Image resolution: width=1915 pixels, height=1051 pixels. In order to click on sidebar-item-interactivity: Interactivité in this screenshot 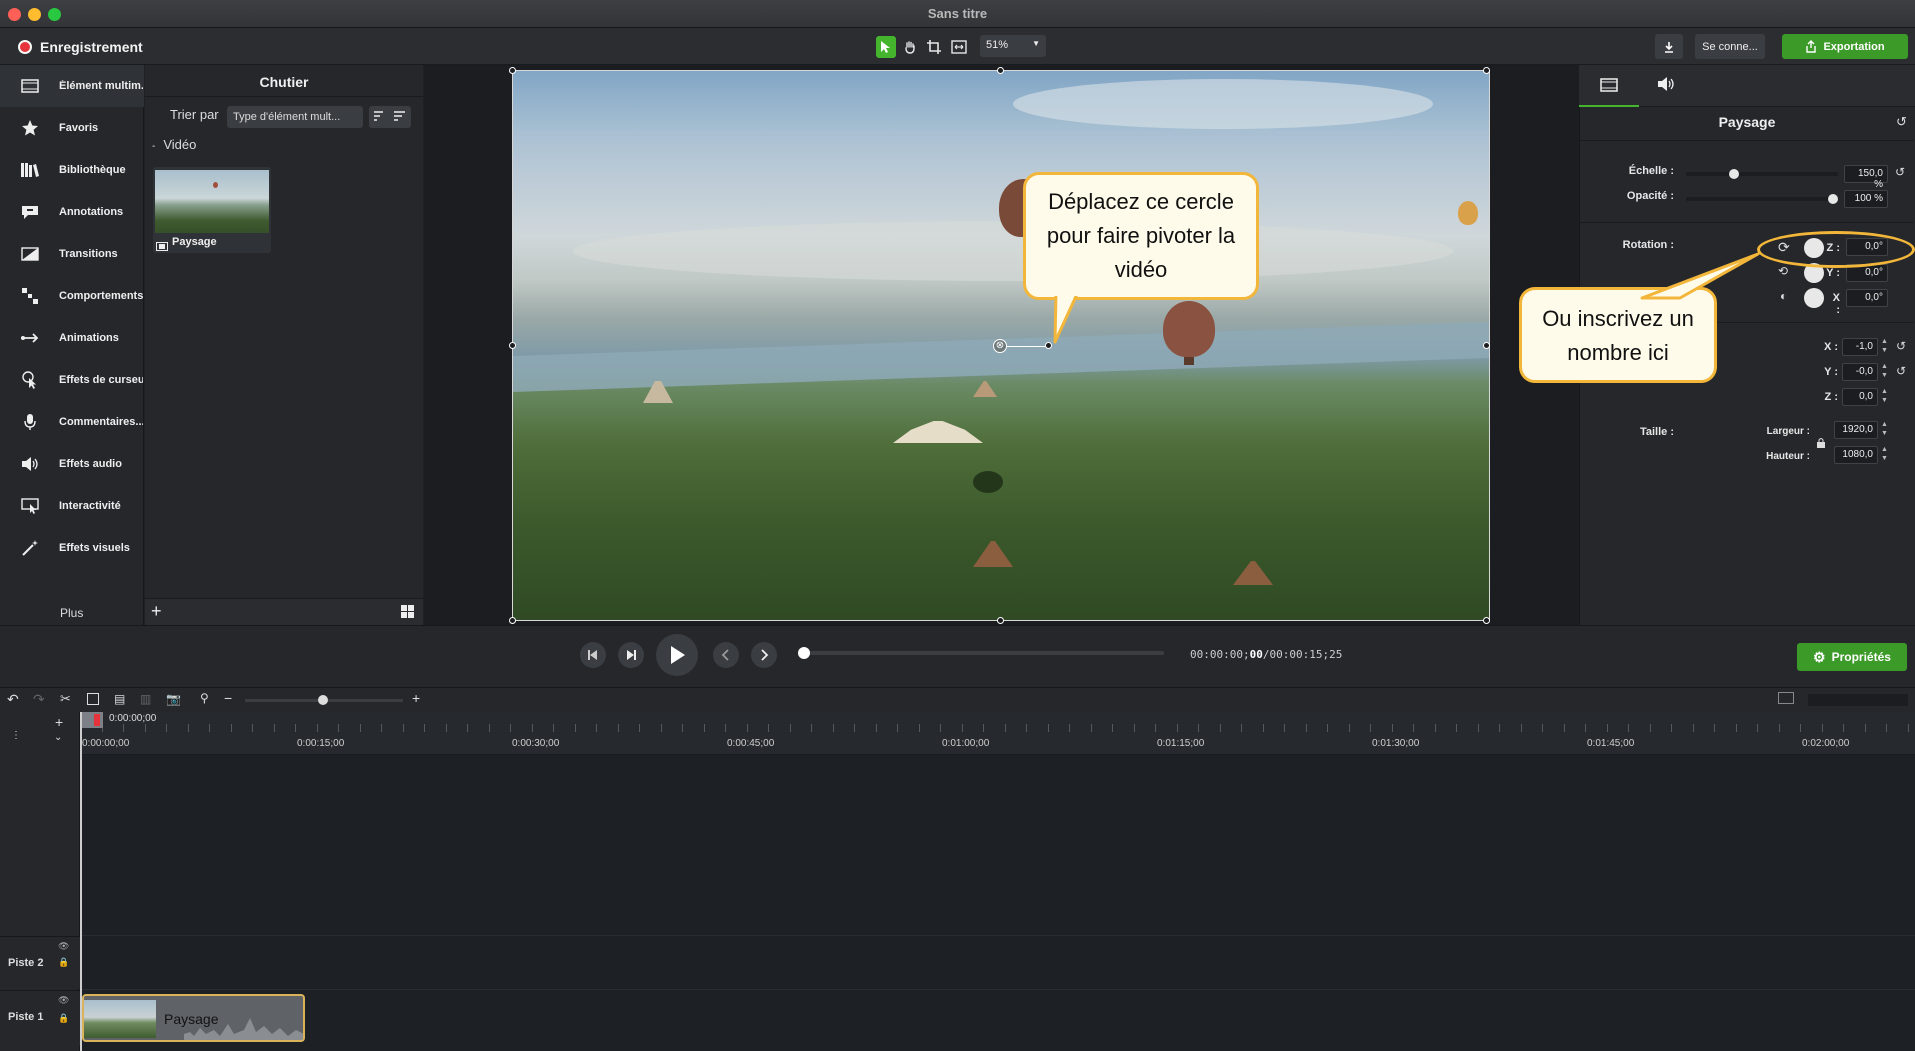, I will do `click(72, 506)`.